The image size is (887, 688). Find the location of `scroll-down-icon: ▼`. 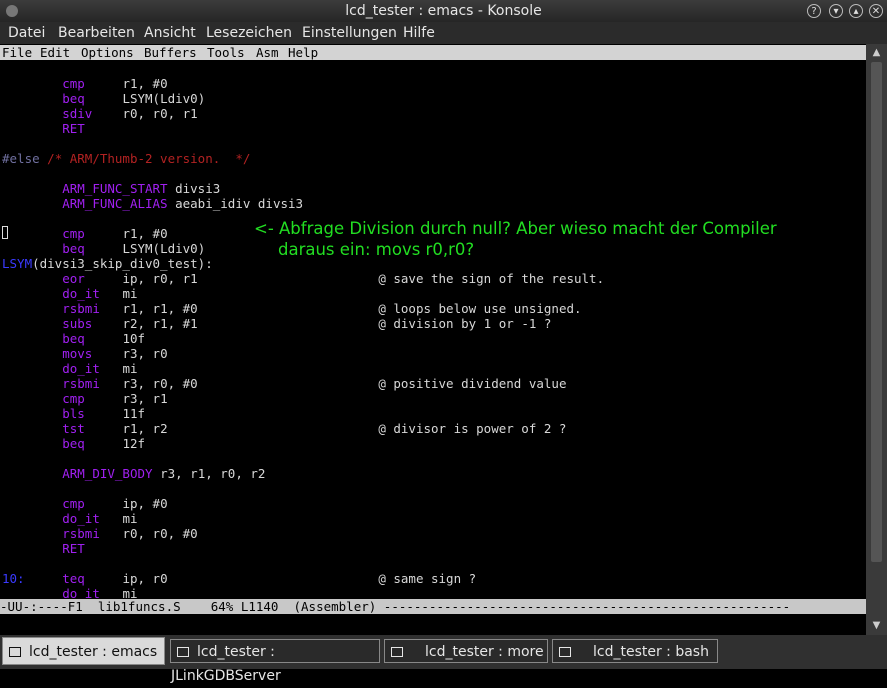

scroll-down-icon: ▼ is located at coordinates (876, 625).